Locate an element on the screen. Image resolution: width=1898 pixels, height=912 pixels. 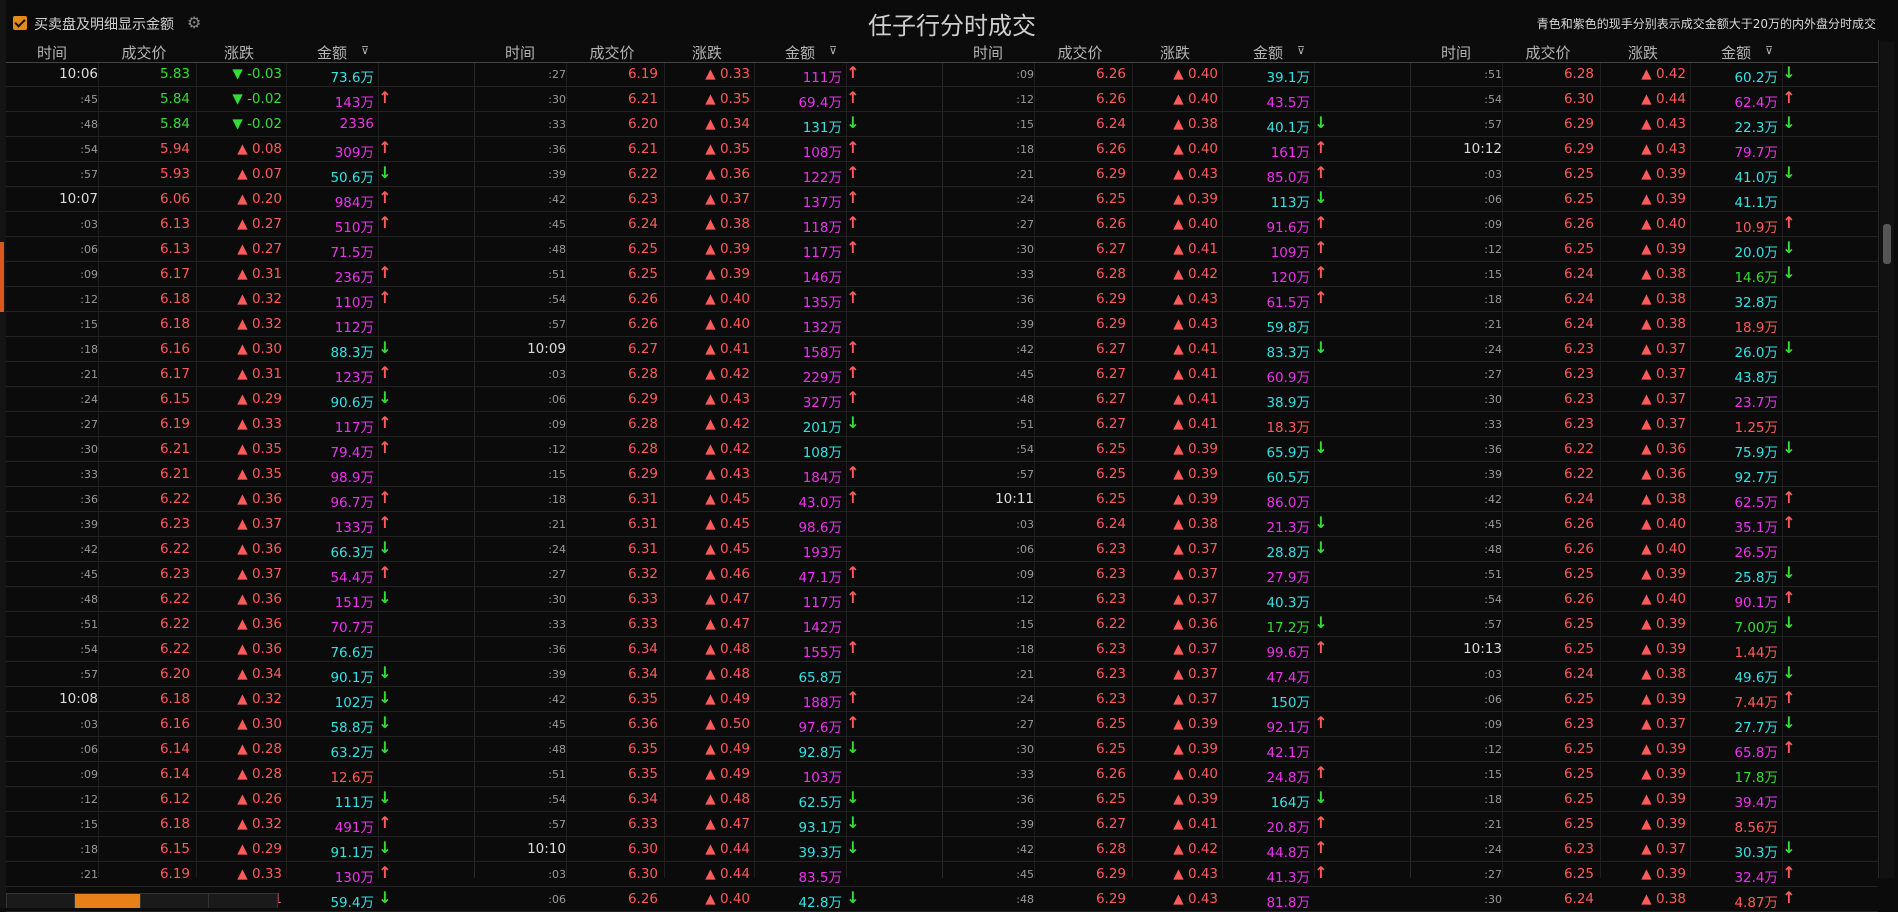
tick-row: :51 6.25 ▲ 0.39 146万 is located at coordinates (708, 274).